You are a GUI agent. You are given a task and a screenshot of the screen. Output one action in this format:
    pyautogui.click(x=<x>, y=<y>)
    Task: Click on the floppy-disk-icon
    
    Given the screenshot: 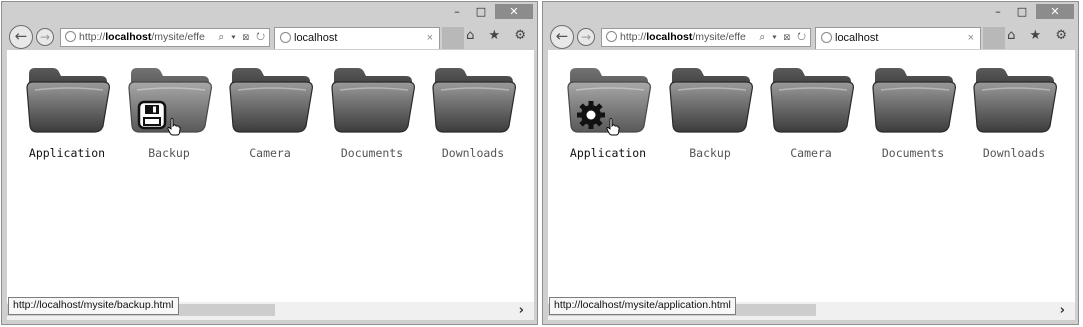 What is the action you would take?
    pyautogui.click(x=152, y=115)
    